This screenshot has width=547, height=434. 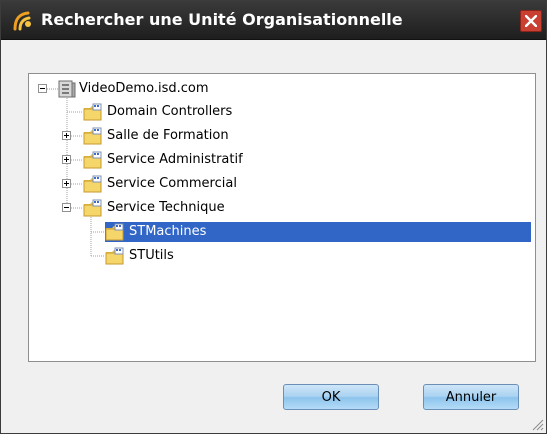 I want to click on tree-item-service-administratif: Service Administratif, so click(x=193, y=160).